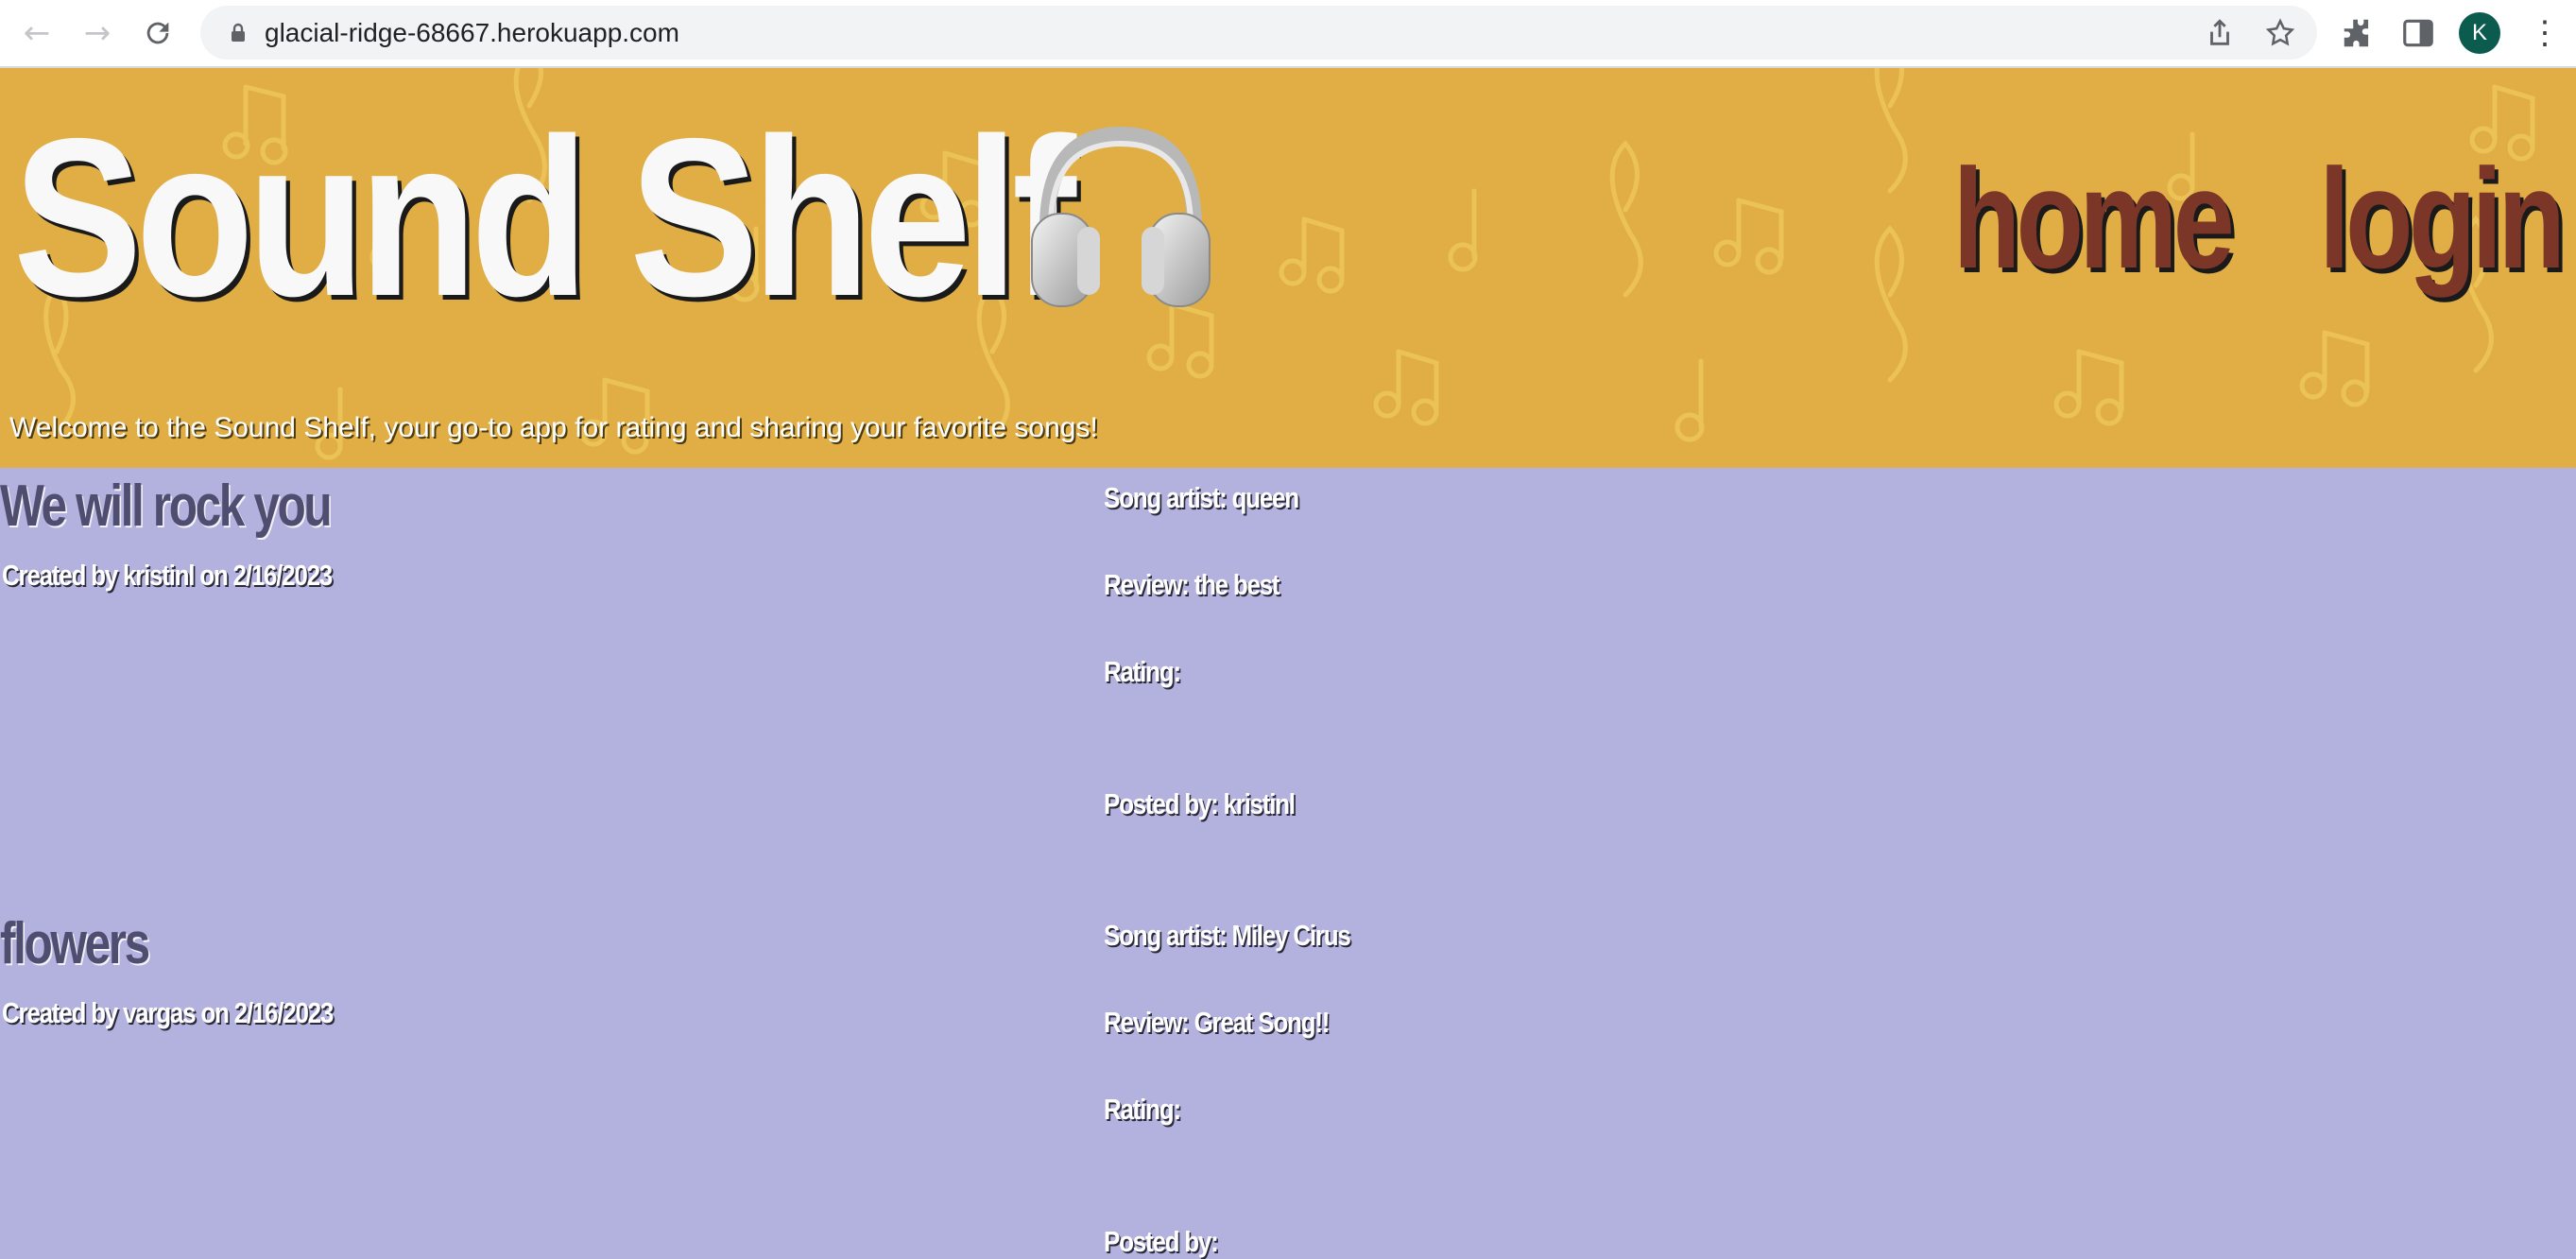  I want to click on forward-arrow-icon: →, so click(97, 33).